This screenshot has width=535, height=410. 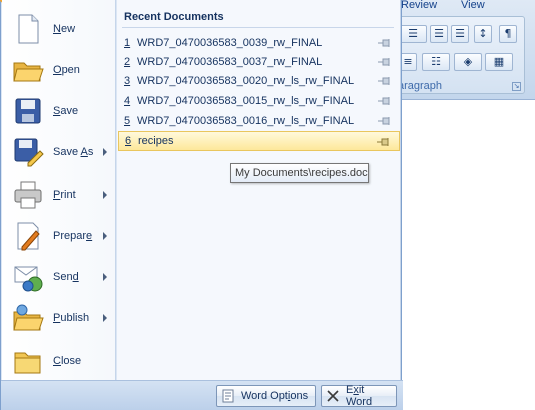 I want to click on word-options-label: Word Options, so click(x=275, y=396).